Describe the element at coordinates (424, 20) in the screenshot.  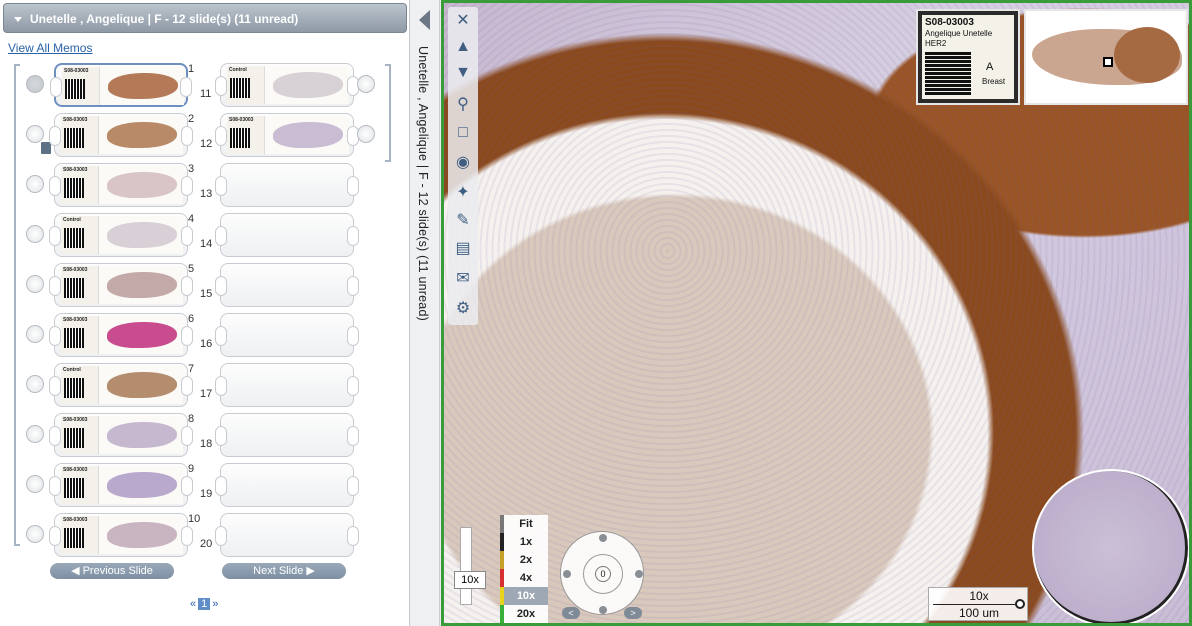
I see `collapse-left-icon` at that location.